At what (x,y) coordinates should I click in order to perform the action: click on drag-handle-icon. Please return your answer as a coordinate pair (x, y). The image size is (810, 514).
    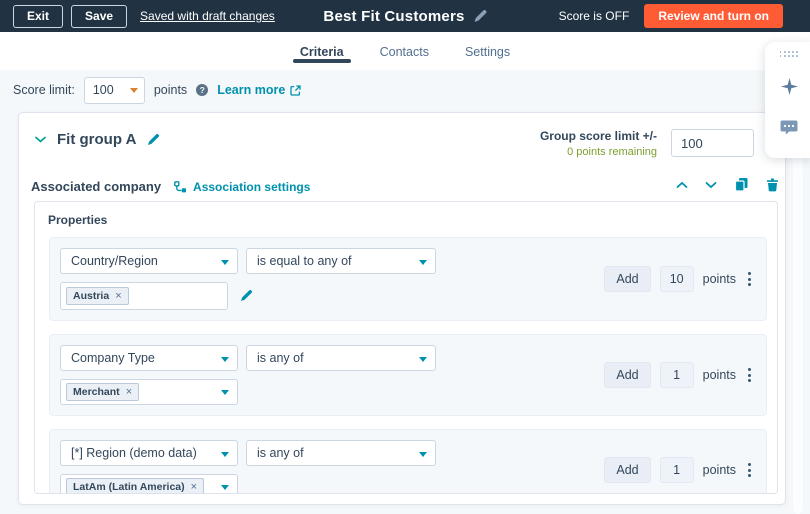
    Looking at the image, I should click on (789, 54).